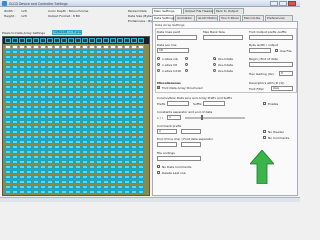 This screenshot has height=240, width=320. I want to click on tab-output-file-header: Output File Header, so click(198, 11).